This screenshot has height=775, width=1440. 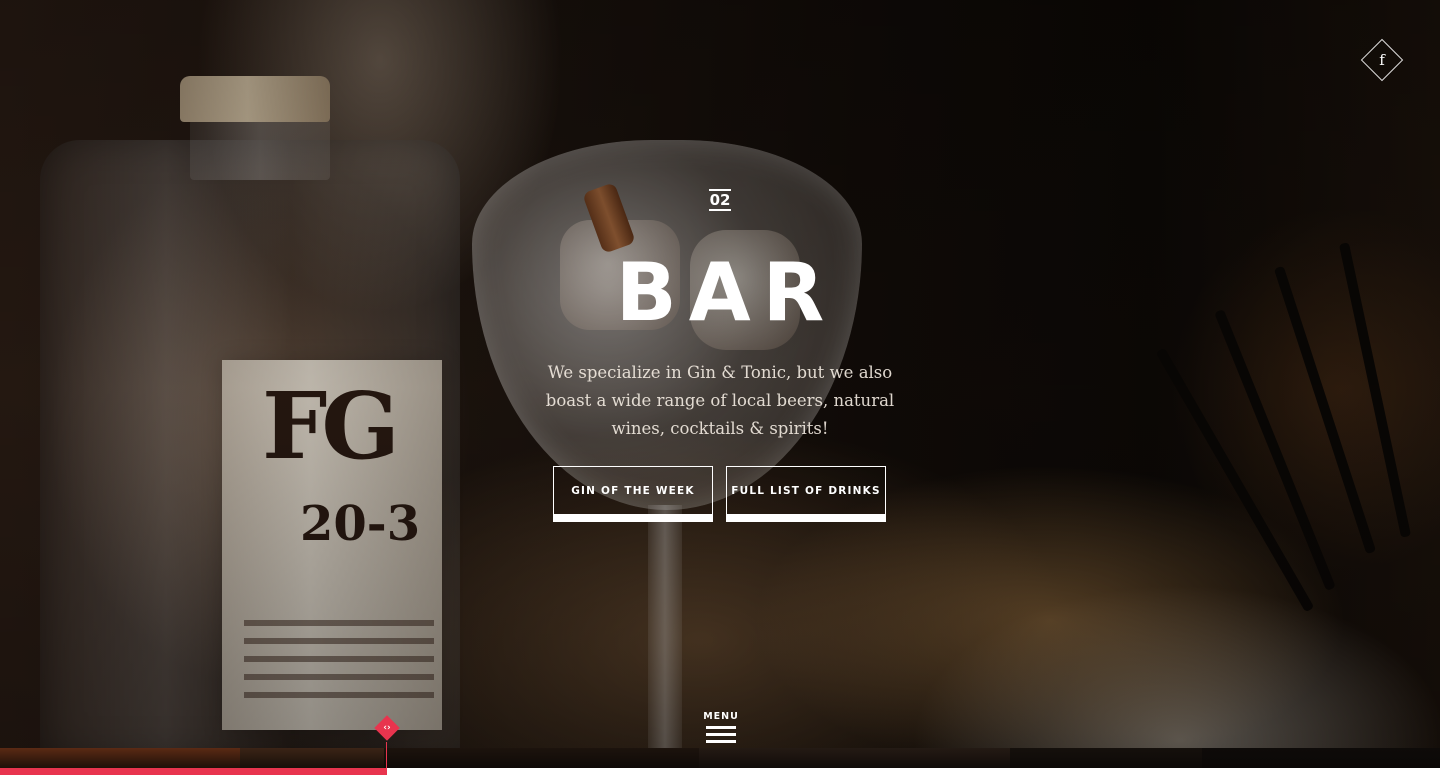 What do you see at coordinates (1382, 60) in the screenshot?
I see `facebook-icon: f` at bounding box center [1382, 60].